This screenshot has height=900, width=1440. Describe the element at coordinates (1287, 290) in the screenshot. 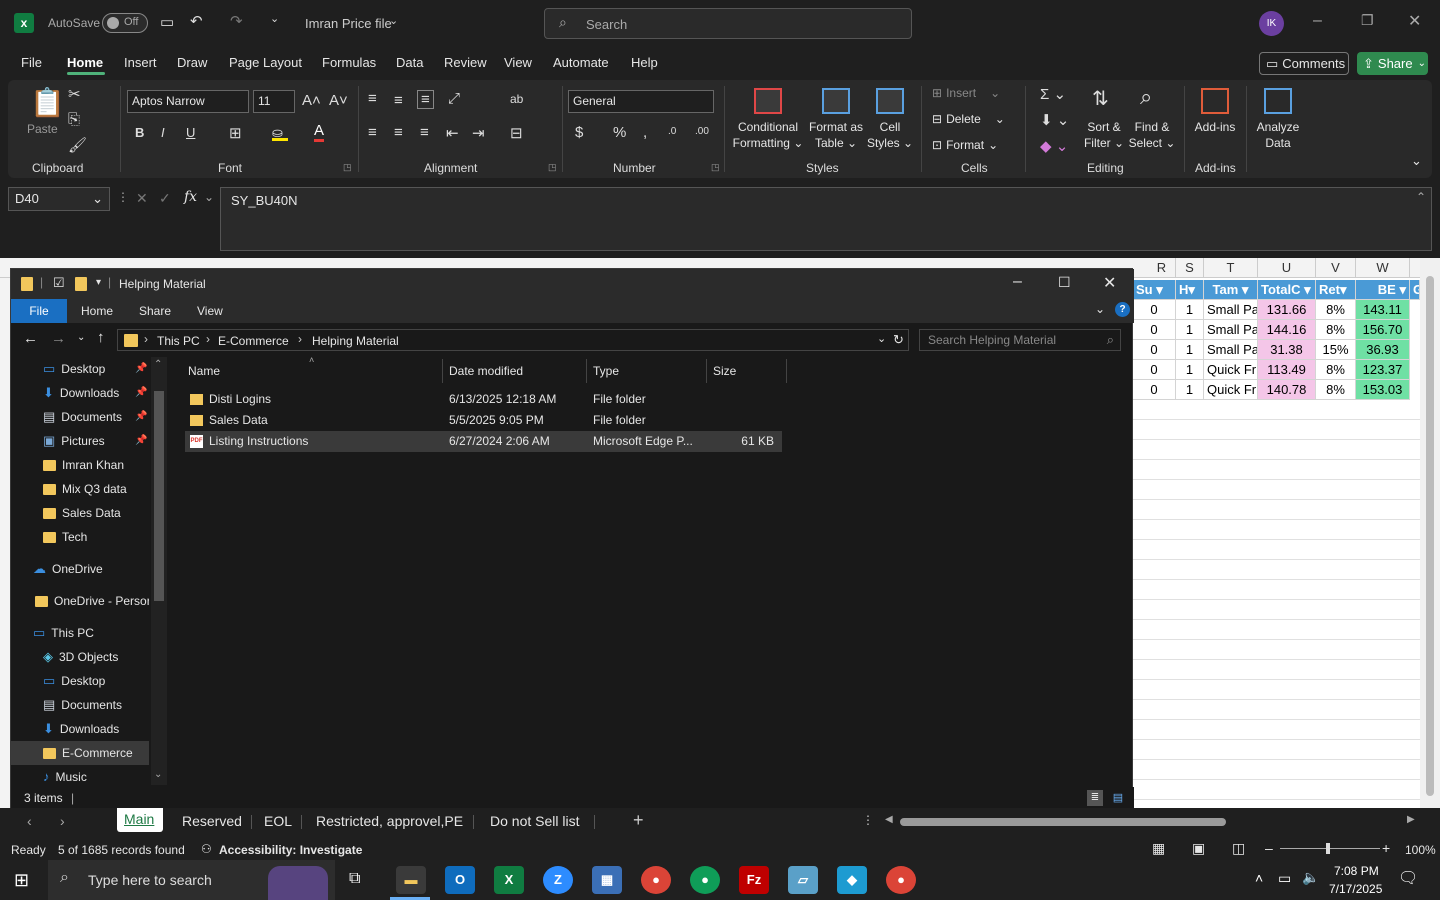

I see `table-header-cell: TotalC ▾` at that location.